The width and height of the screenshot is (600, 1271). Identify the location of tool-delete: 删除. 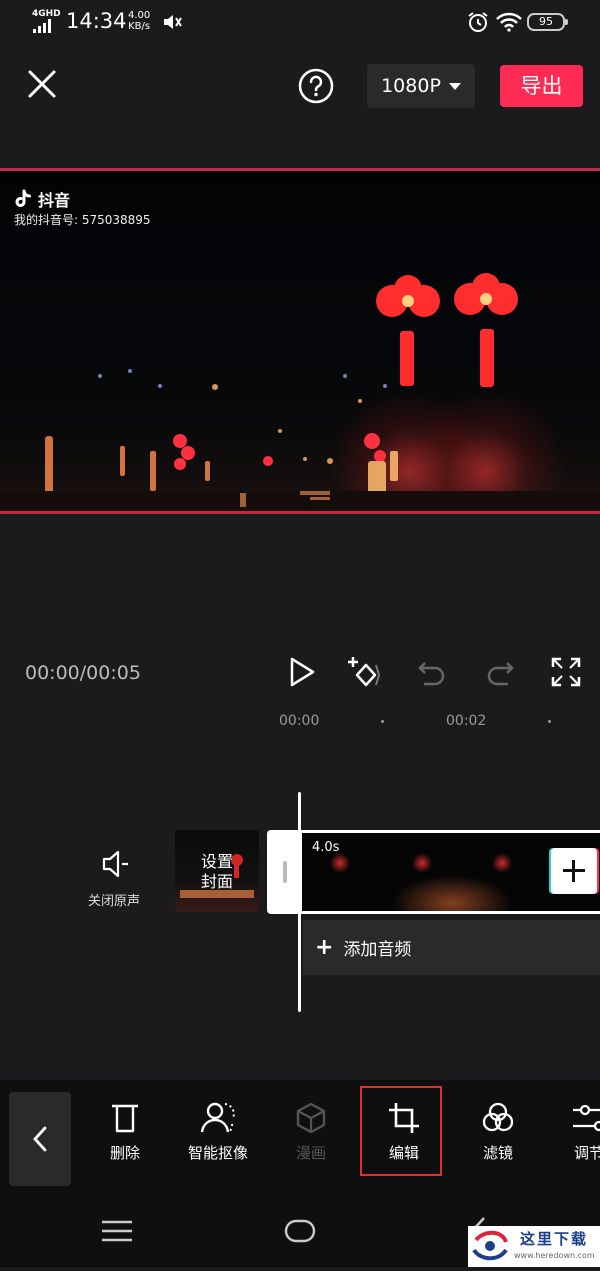
(125, 1138).